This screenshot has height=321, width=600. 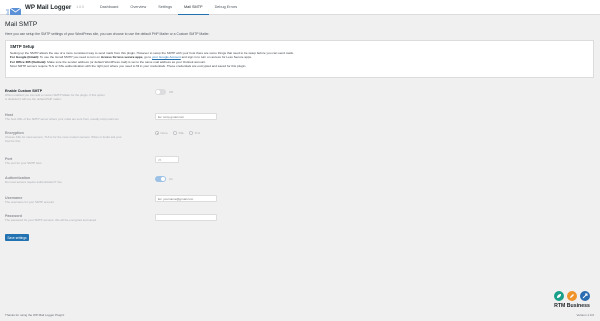 I want to click on arrows-icon, so click(x=585, y=296).